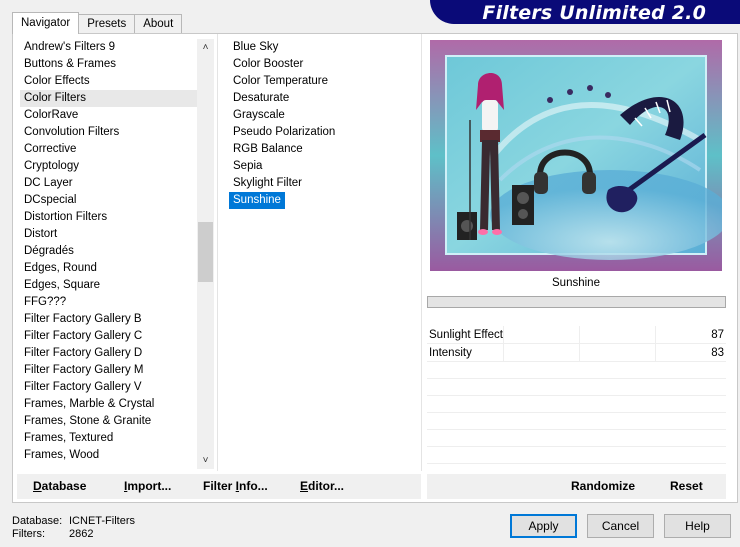 The image size is (740, 547). I want to click on preview-filter-name: Sunshine, so click(576, 283).